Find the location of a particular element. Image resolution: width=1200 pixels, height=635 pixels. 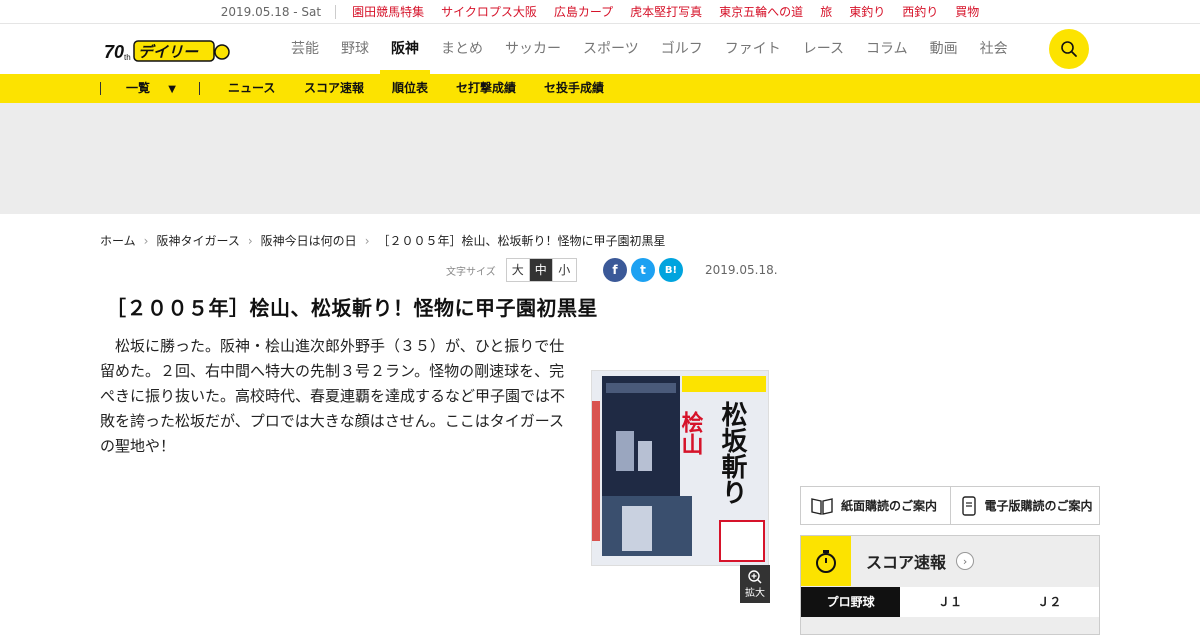

svg-text: th is located at coordinates (127, 57).